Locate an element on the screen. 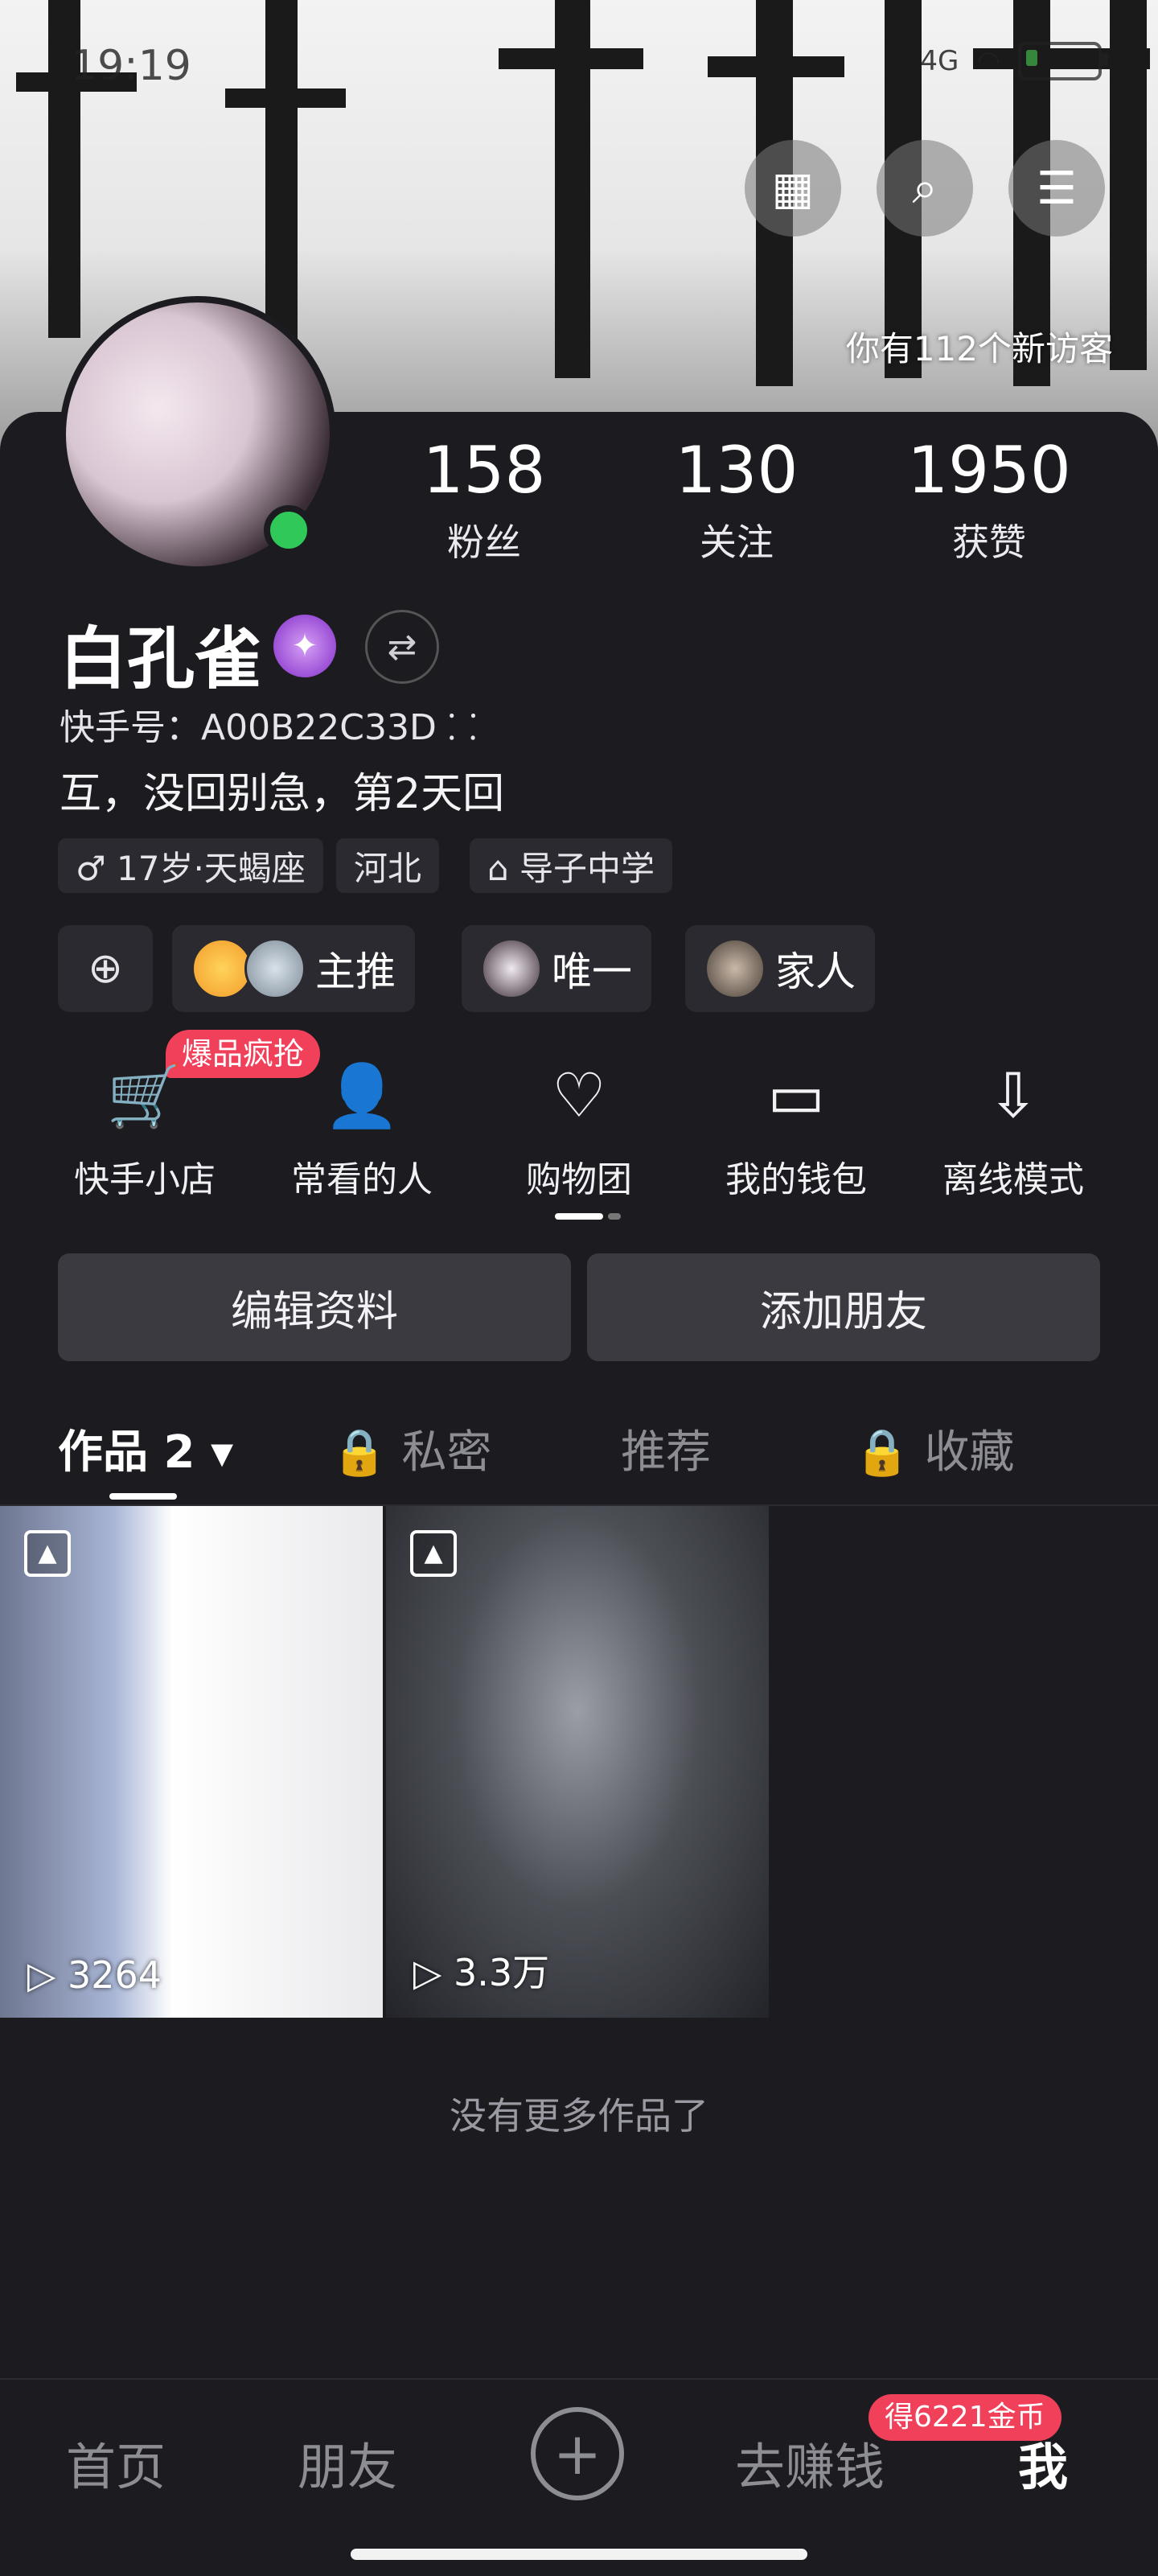  following-label: 关注 is located at coordinates (737, 542).